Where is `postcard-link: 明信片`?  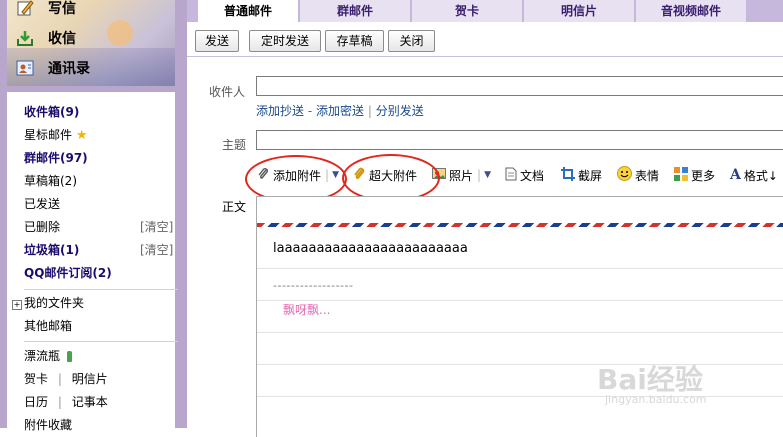
postcard-link: 明信片 is located at coordinates (90, 379).